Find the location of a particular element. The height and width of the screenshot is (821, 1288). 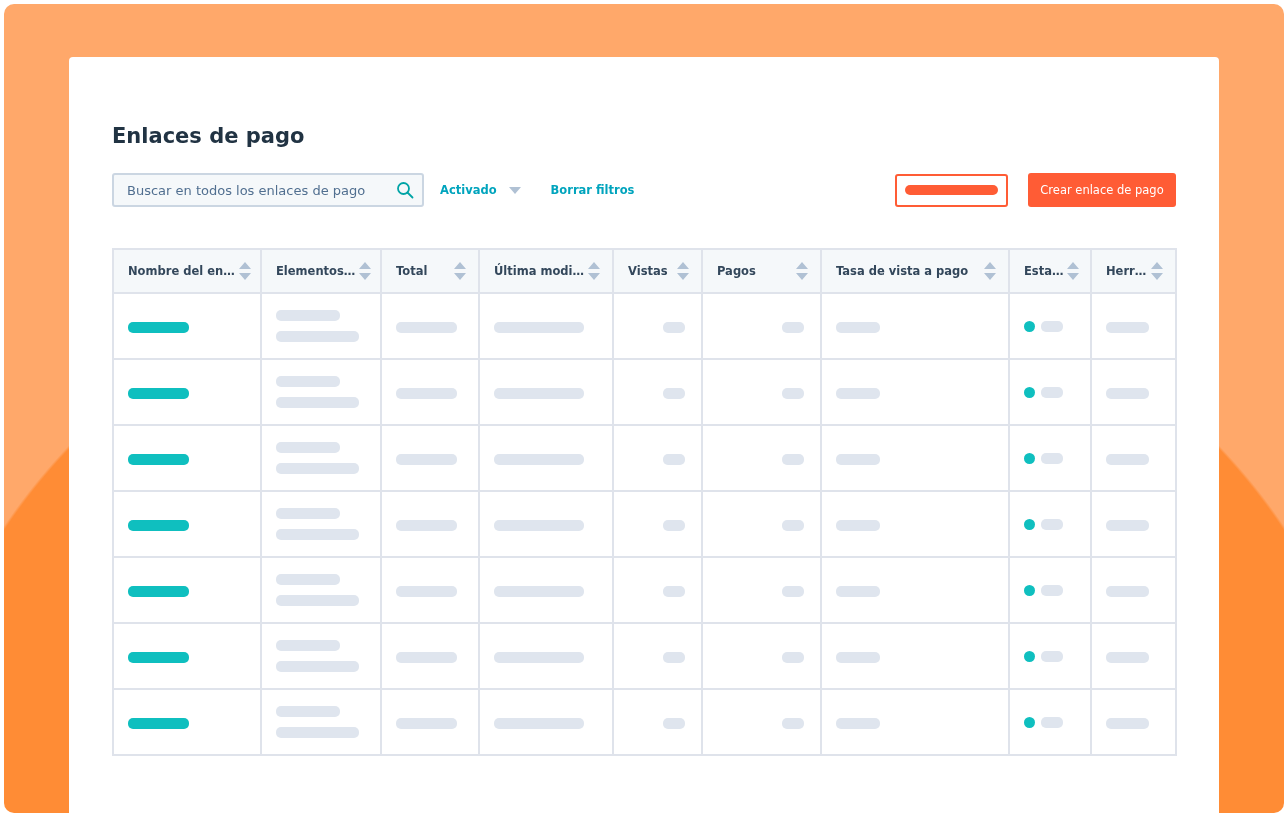

search-icon is located at coordinates (405, 190).